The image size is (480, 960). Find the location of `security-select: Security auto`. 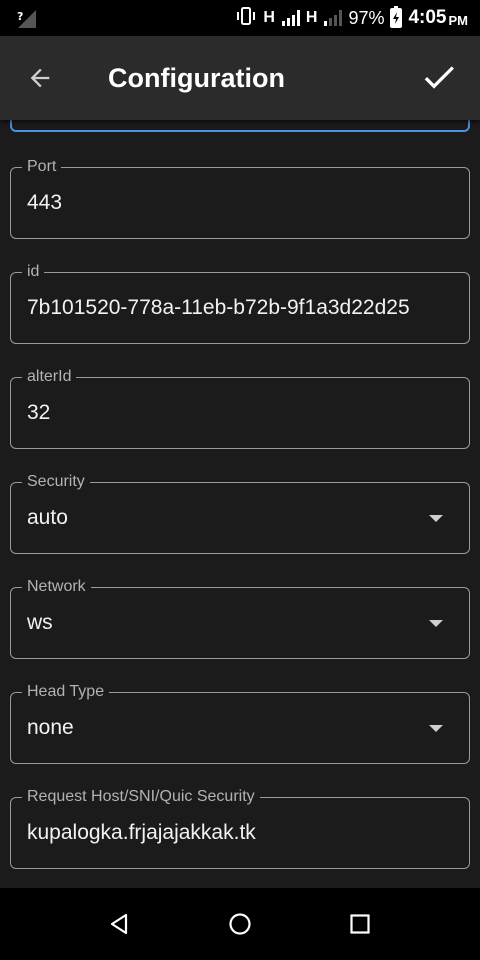

security-select: Security auto is located at coordinates (240, 513).